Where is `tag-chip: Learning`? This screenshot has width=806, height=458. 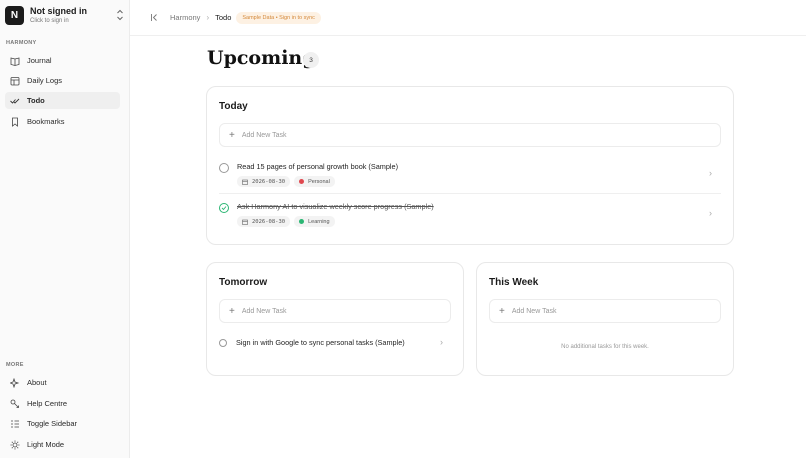
tag-chip: Learning is located at coordinates (314, 221).